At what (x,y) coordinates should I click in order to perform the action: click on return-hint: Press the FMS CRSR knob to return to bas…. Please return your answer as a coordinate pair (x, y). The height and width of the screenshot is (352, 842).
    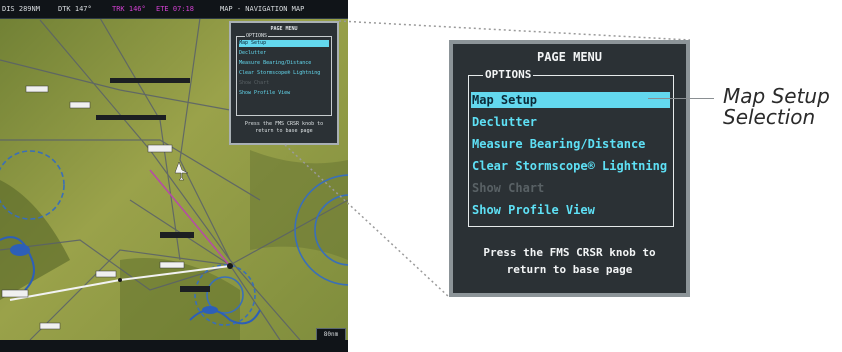
    Looking at the image, I should click on (569, 261).